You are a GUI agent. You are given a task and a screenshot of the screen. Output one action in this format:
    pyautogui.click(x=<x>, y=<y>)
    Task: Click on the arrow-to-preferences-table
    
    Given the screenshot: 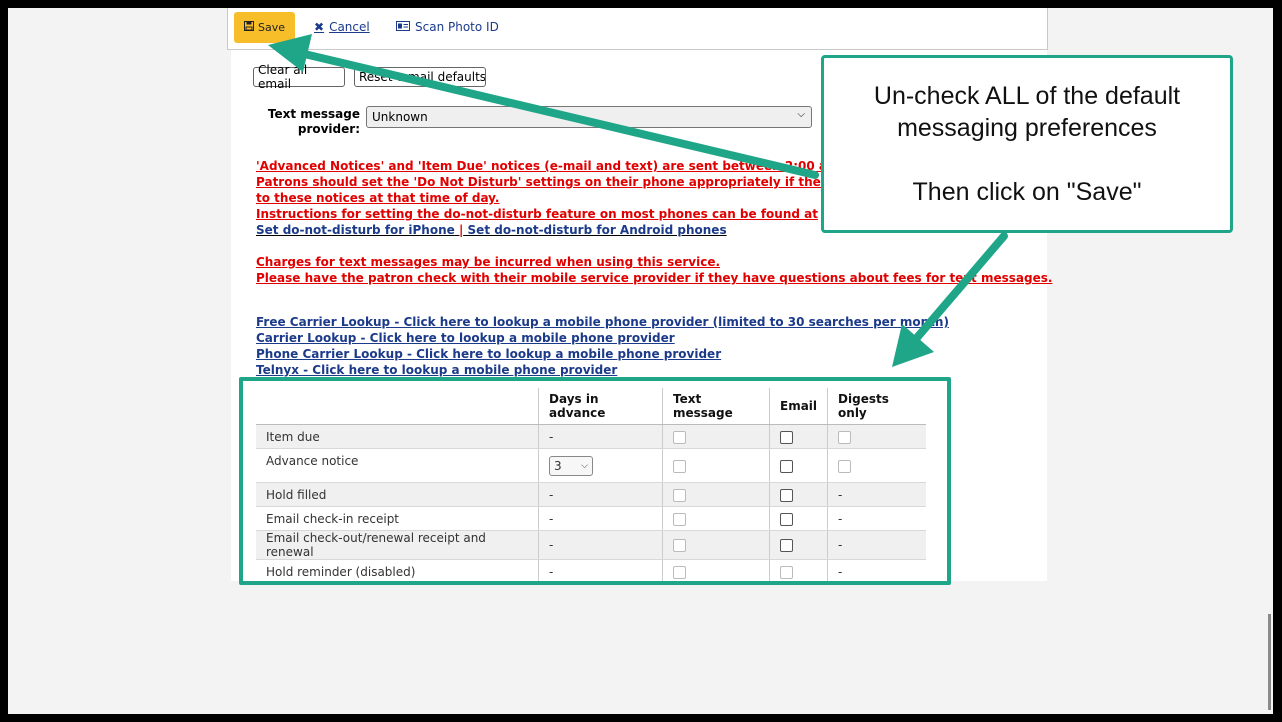 What is the action you would take?
    pyautogui.click(x=950, y=299)
    